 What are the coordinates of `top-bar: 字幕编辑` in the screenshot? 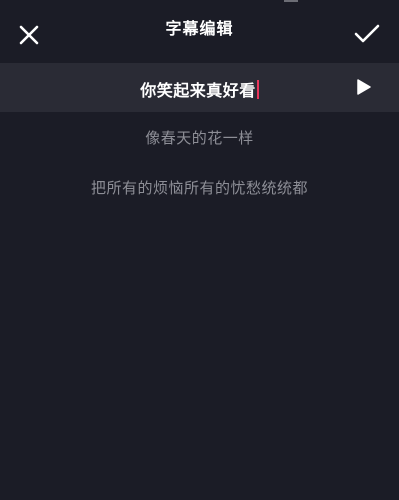 It's located at (199, 31).